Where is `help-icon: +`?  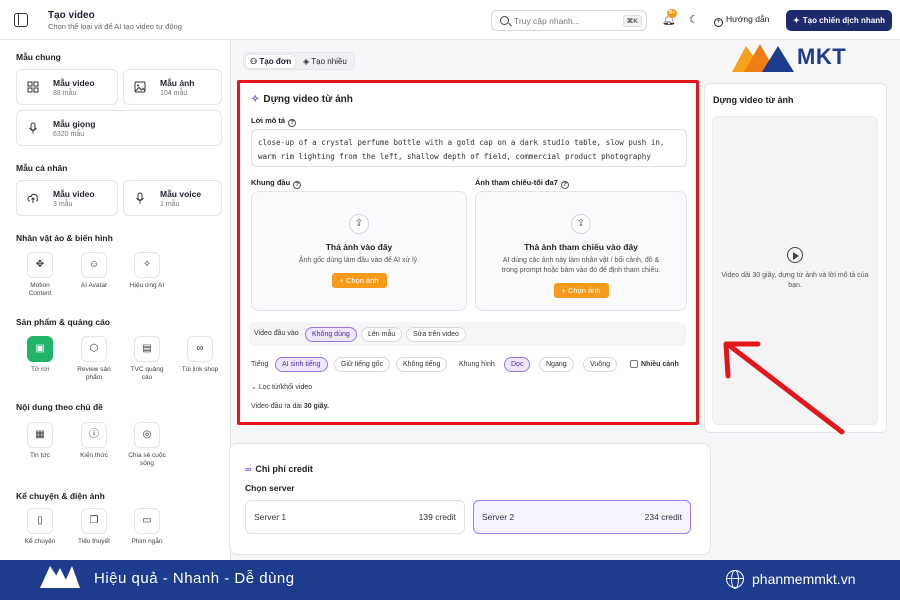 help-icon: + is located at coordinates (718, 22).